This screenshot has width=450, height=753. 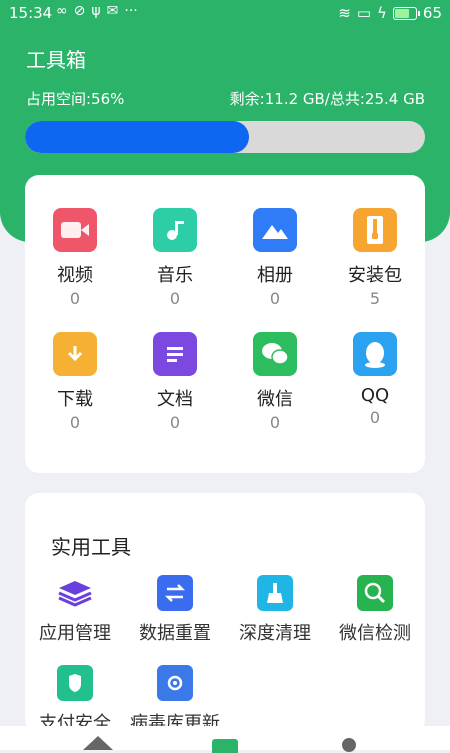 I want to click on usage-percent-label: 占用空间:56%, so click(x=75, y=99).